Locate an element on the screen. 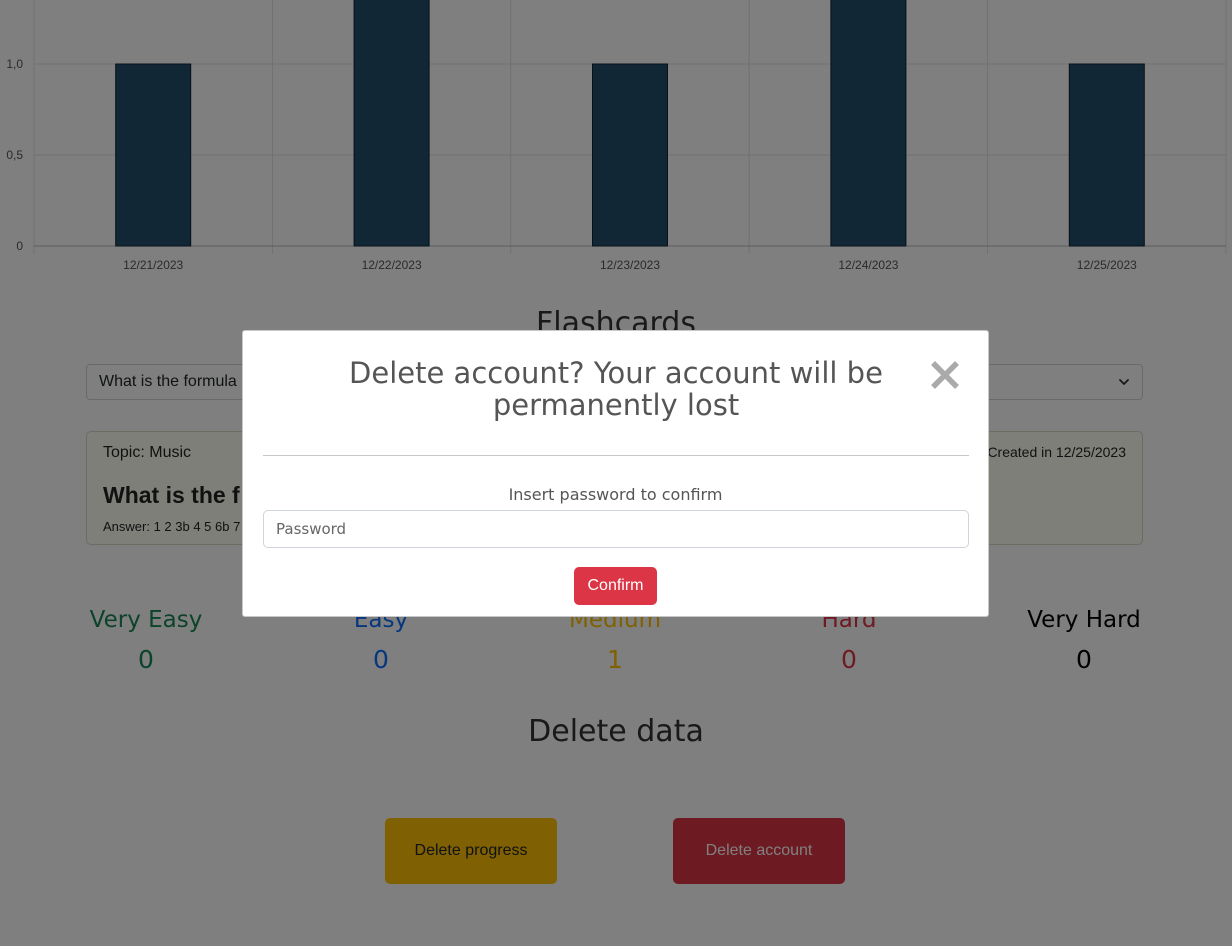  password-prompt: Insert password to confirm is located at coordinates (615, 494).